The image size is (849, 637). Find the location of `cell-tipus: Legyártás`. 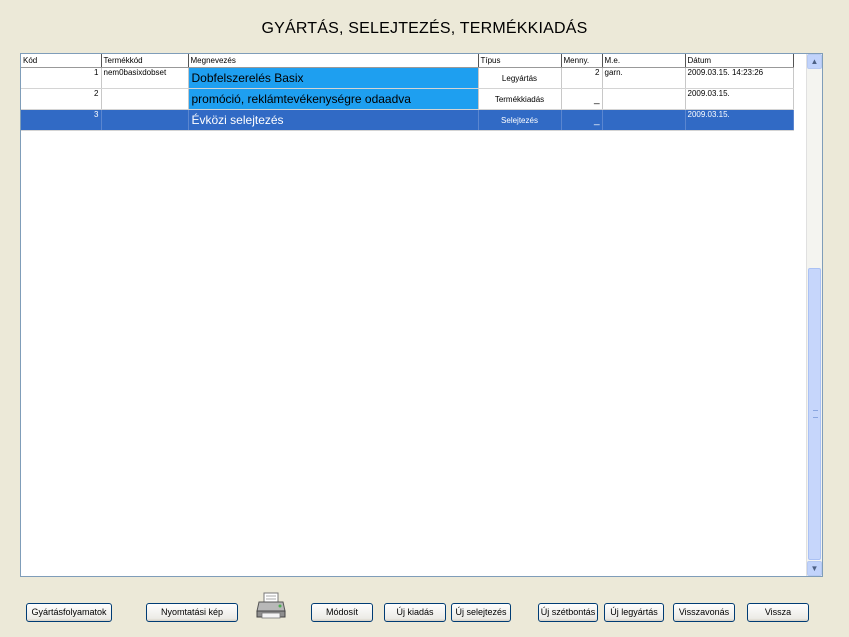

cell-tipus: Legyártás is located at coordinates (520, 78).